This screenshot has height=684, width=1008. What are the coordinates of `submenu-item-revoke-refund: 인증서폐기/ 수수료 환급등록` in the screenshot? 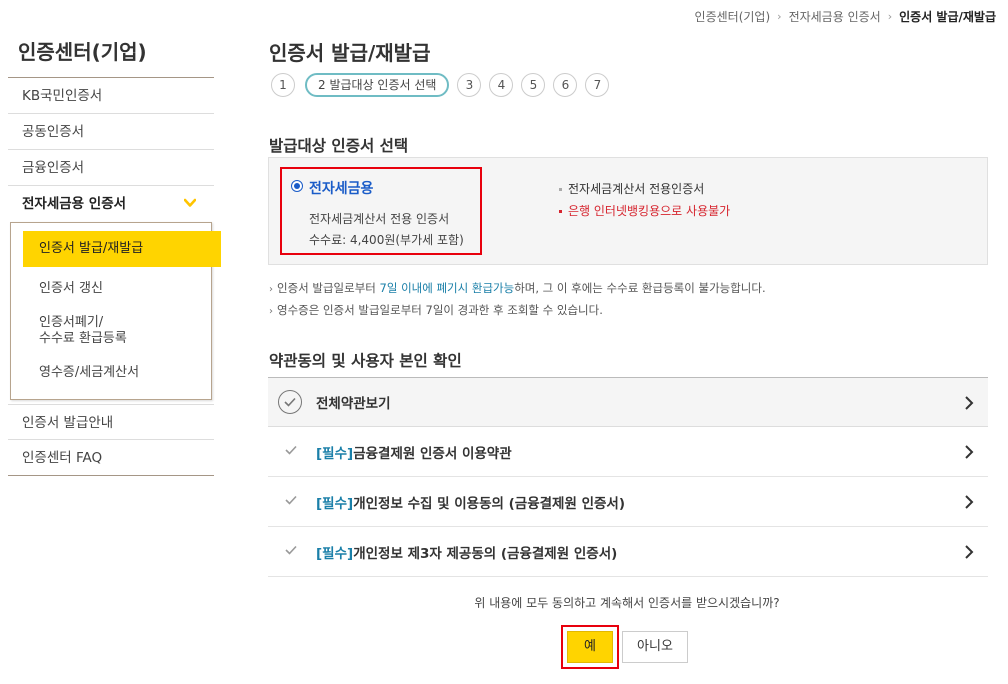 It's located at (111, 331).